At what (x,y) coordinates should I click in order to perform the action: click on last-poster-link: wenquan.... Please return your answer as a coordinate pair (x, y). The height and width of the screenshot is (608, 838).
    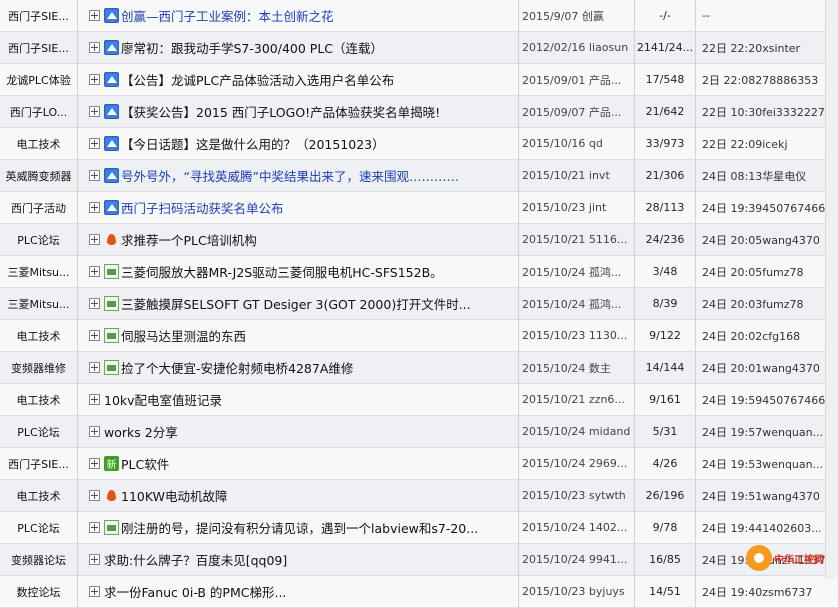
    Looking at the image, I should click on (792, 464).